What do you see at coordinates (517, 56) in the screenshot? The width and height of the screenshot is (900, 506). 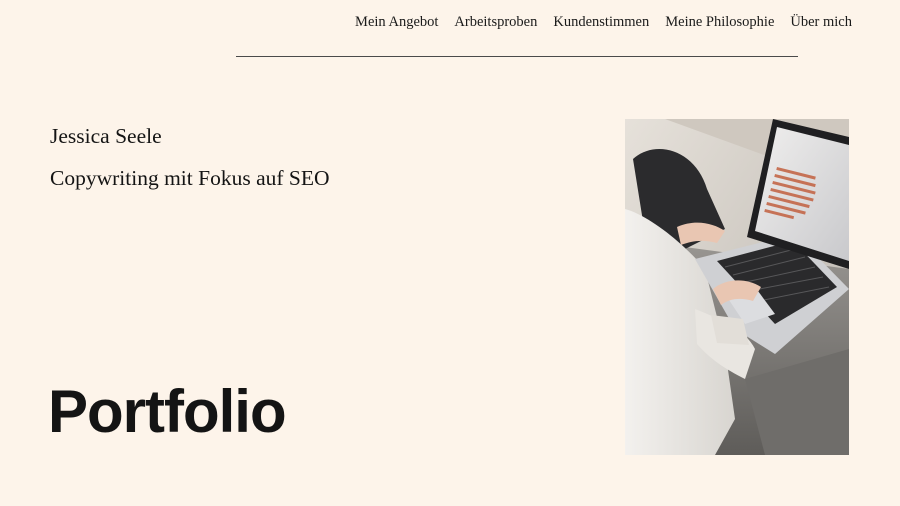 I see `nav-divider` at bounding box center [517, 56].